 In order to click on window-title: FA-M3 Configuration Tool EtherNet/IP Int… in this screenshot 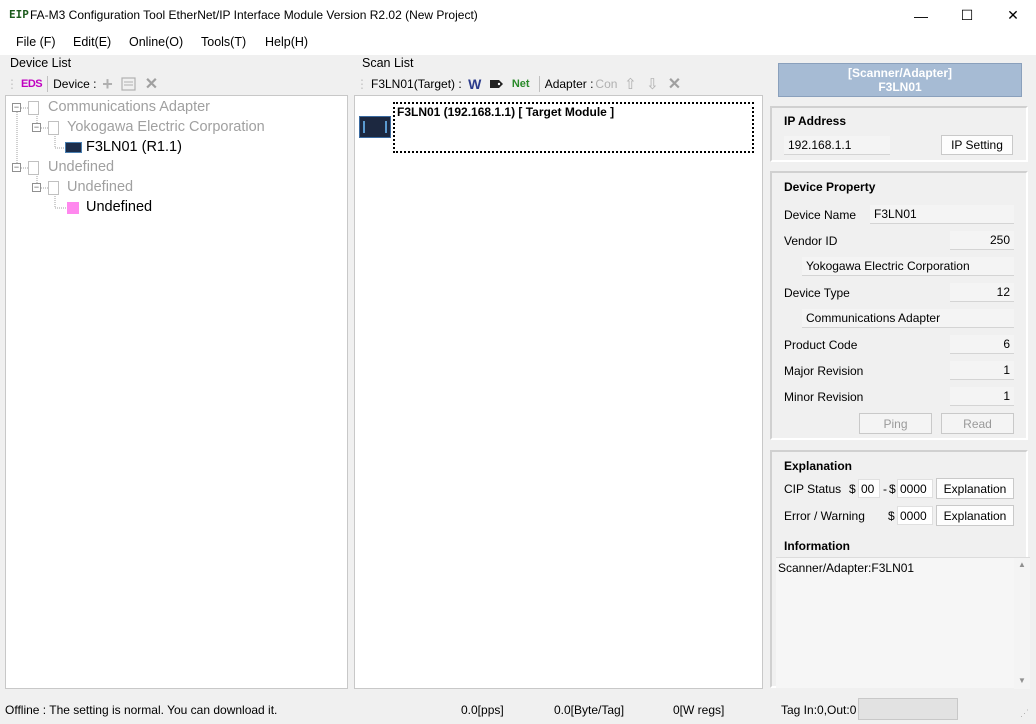, I will do `click(254, 15)`.